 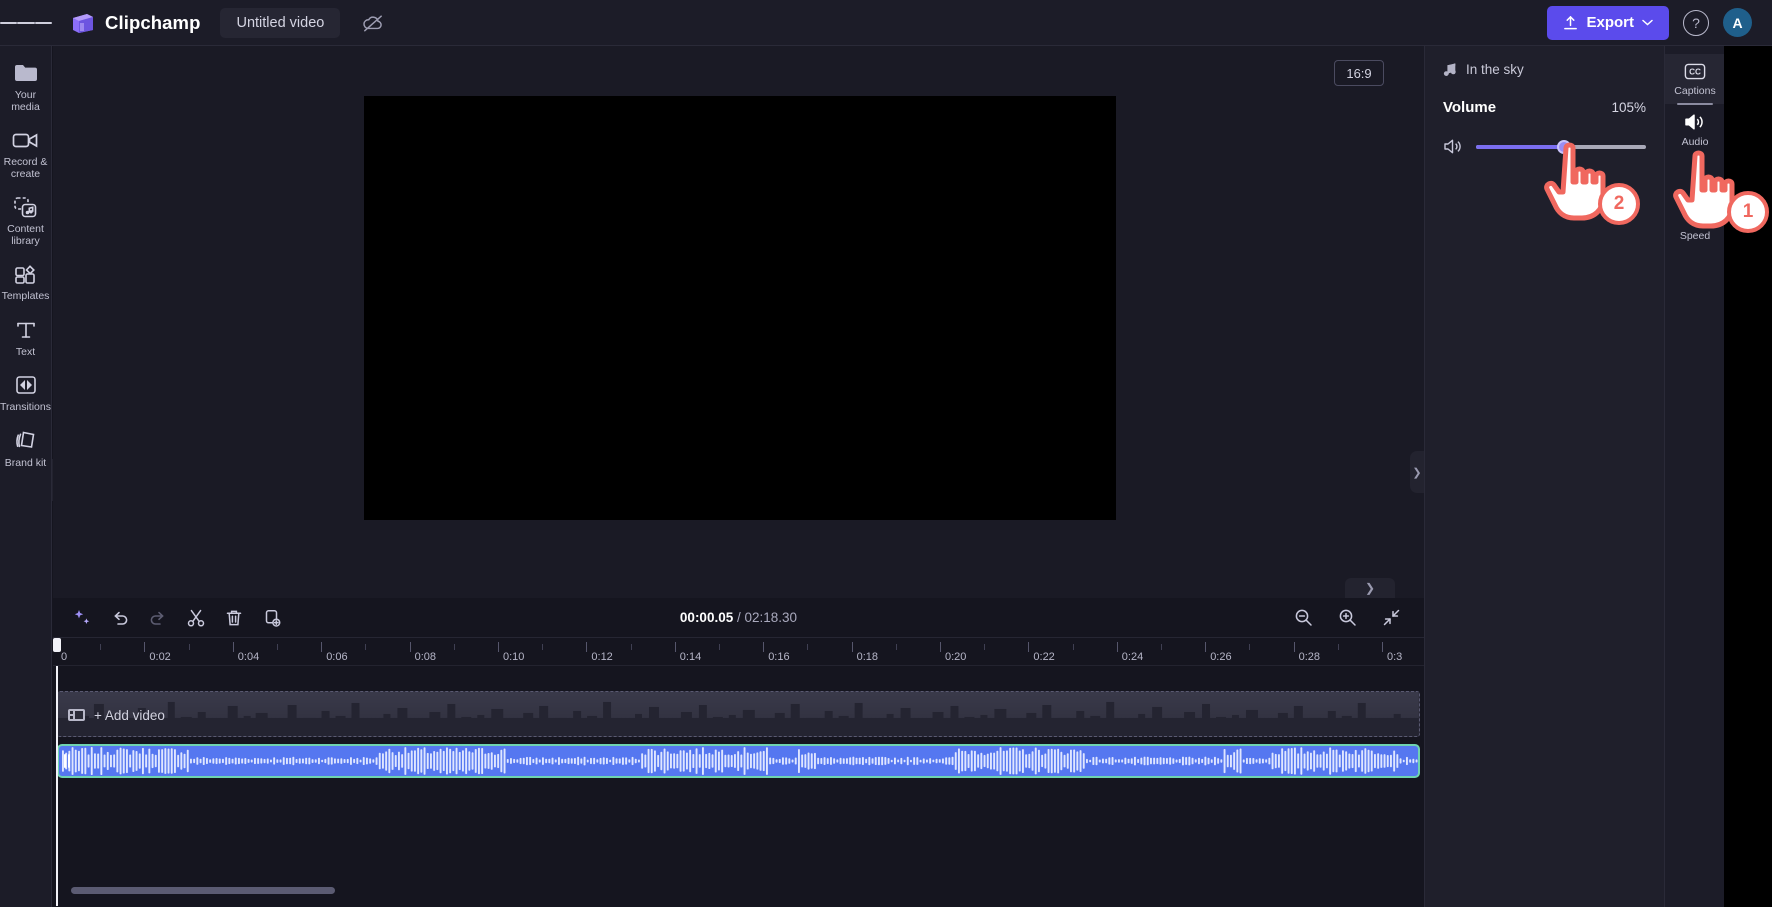 I want to click on ruler-label: 0:28, so click(x=1309, y=657).